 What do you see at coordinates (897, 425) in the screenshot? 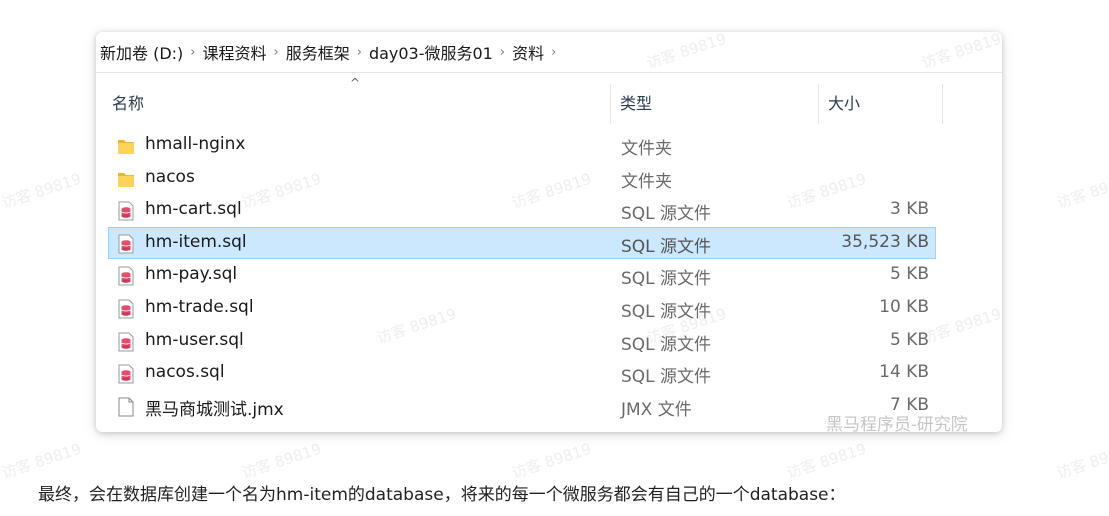
I see `publisher-watermark: 黑马程序员-研究院` at bounding box center [897, 425].